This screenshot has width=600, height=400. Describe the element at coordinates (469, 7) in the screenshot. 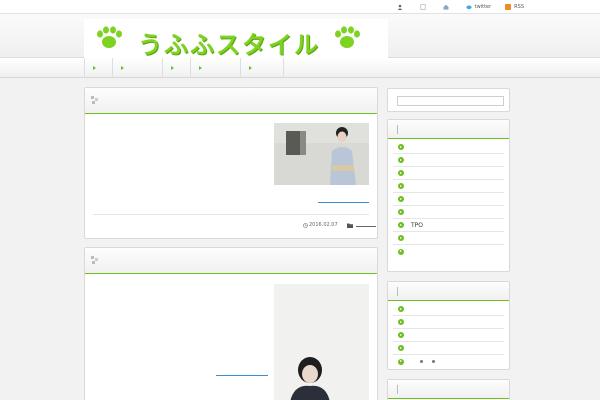

I see `twitter-icon` at that location.